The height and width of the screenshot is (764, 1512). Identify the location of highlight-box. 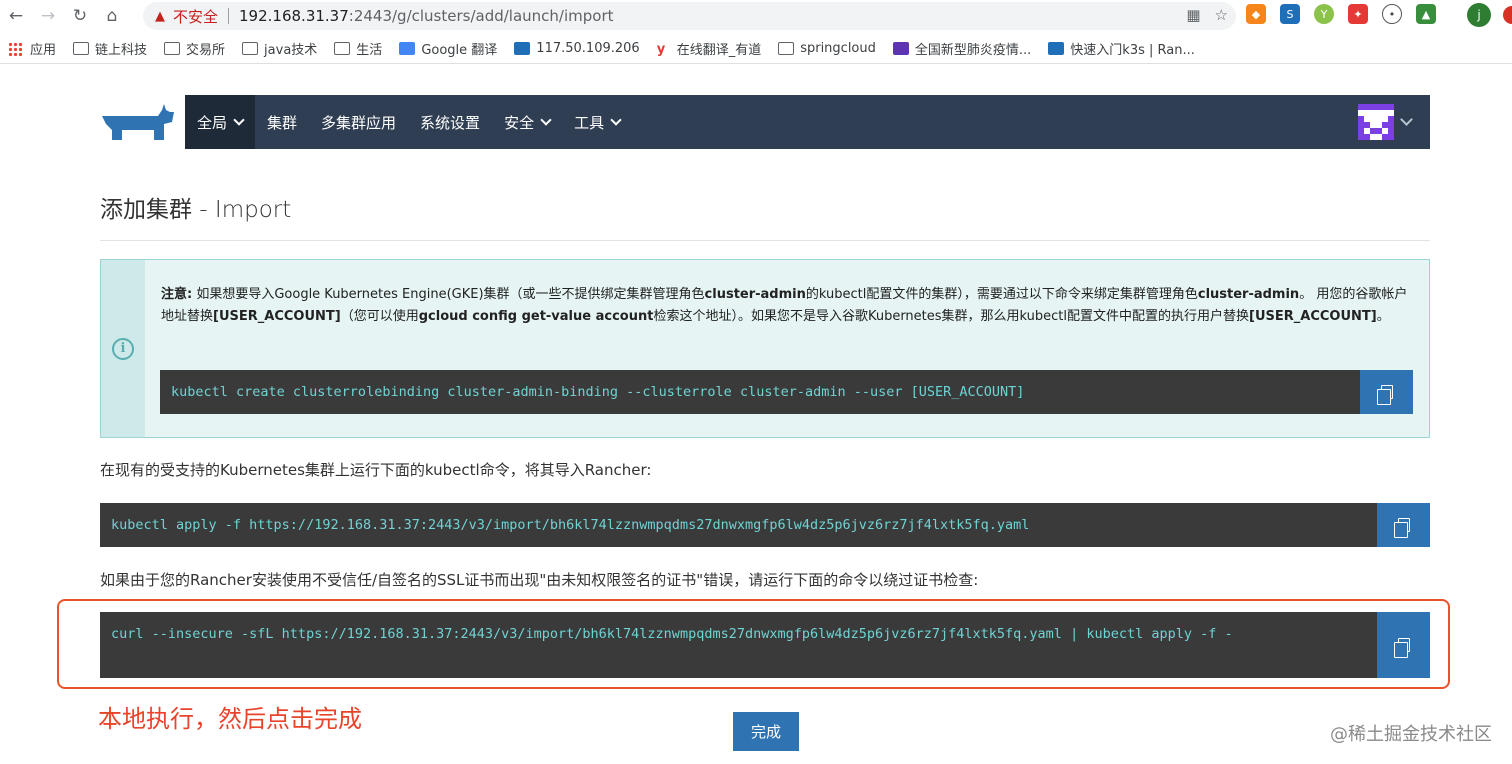
(753, 644).